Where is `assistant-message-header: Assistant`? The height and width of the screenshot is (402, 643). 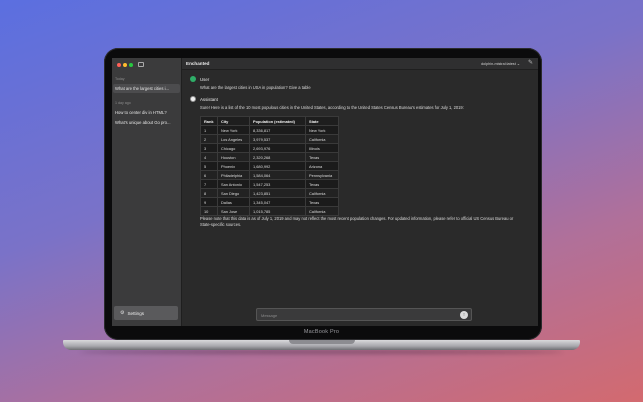
assistant-message-header: Assistant is located at coordinates (204, 99).